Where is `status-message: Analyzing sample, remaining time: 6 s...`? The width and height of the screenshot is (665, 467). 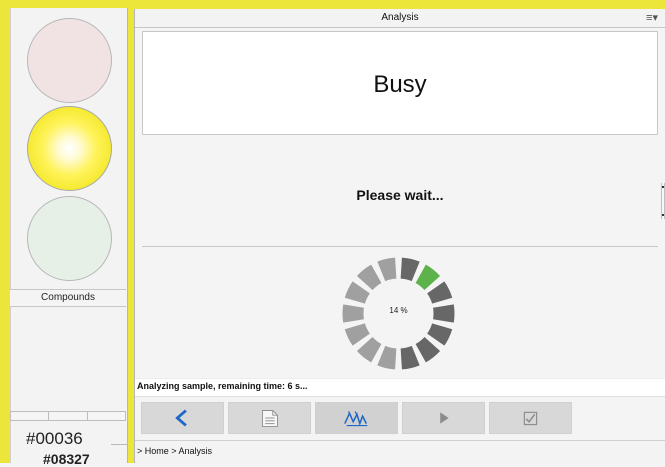 status-message: Analyzing sample, remaining time: 6 s... is located at coordinates (222, 386).